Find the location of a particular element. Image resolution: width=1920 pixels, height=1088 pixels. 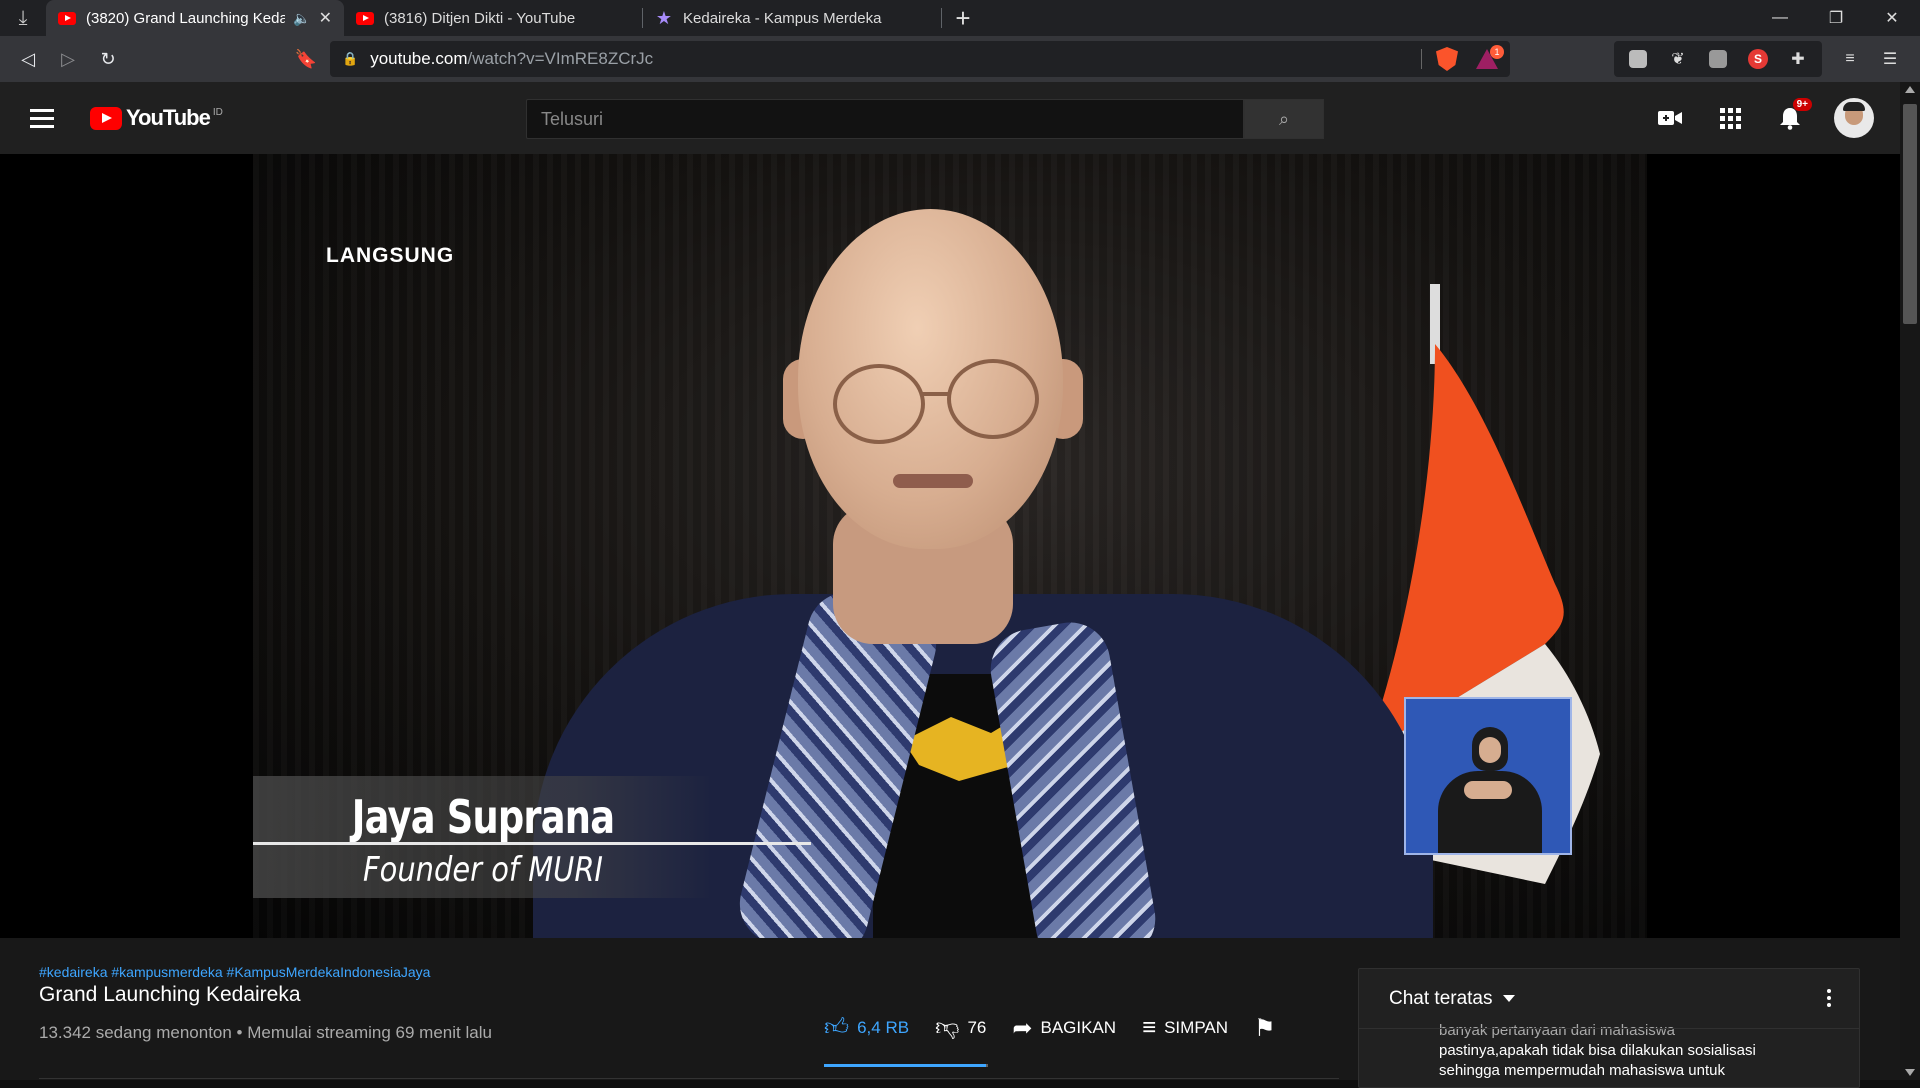

like-button: 👍︎ 6,4 RB is located at coordinates (866, 1028).